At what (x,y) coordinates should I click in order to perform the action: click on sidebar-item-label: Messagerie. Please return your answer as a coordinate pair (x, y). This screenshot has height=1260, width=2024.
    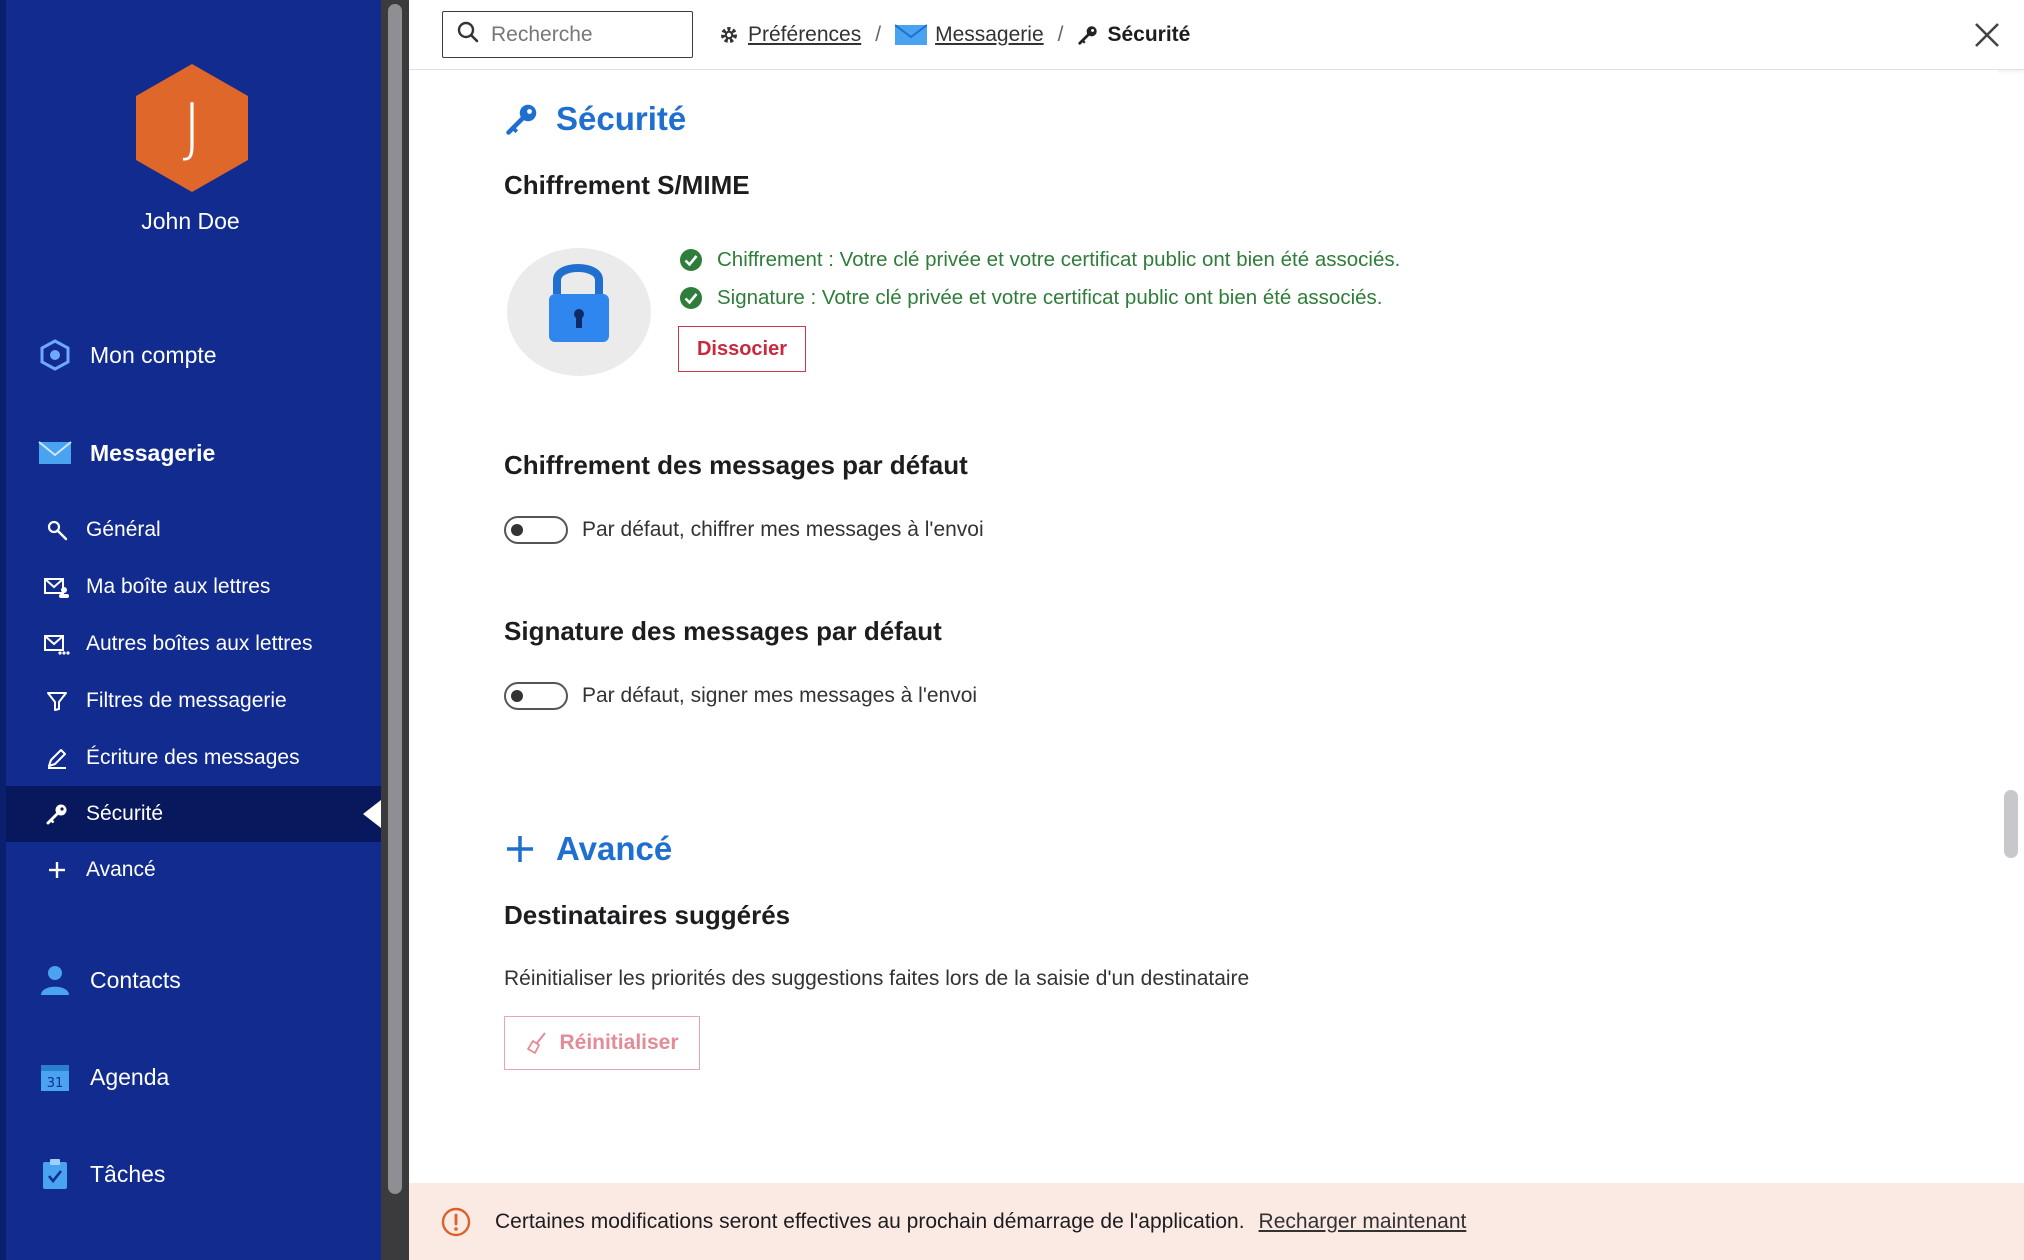
    Looking at the image, I should click on (153, 452).